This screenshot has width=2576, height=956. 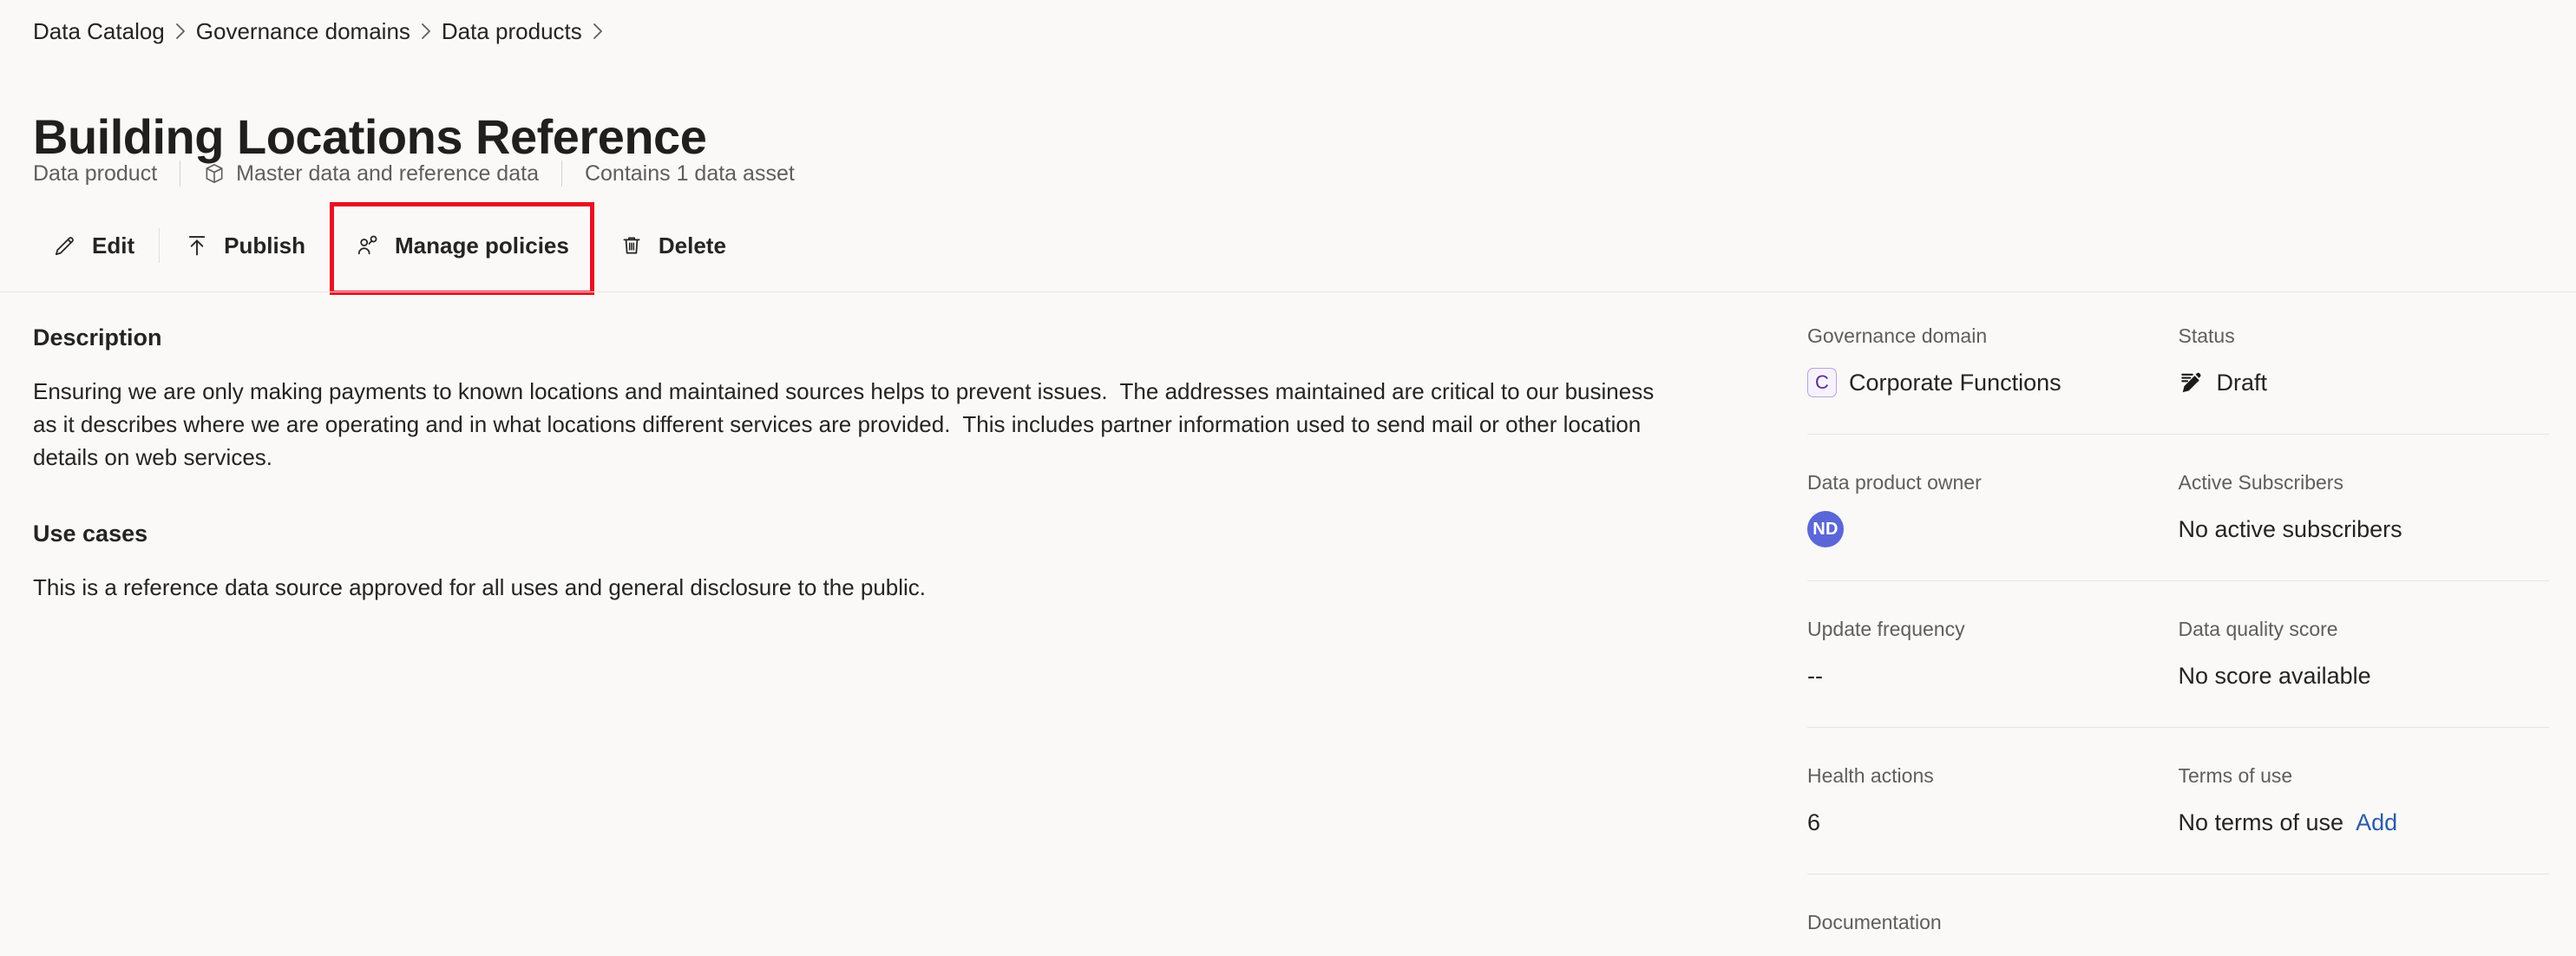 What do you see at coordinates (1894, 482) in the screenshot?
I see `data-product-owner-label: Data product owner` at bounding box center [1894, 482].